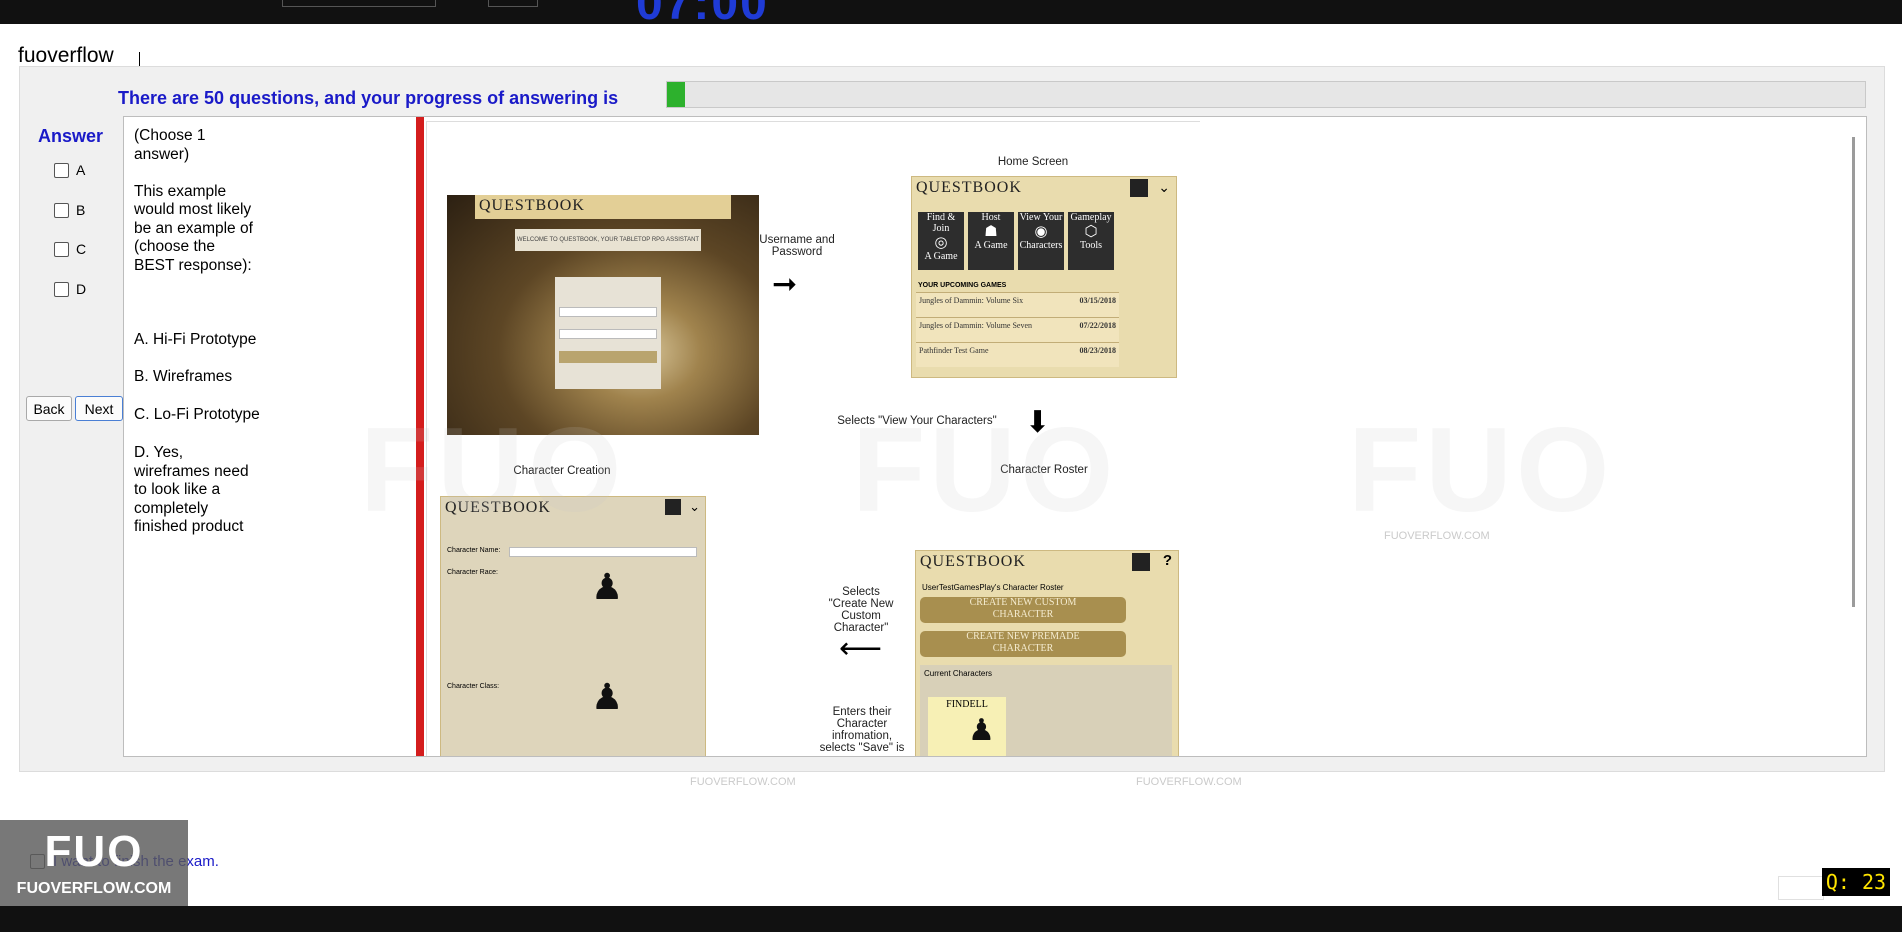  I want to click on tile-gameplay: Gameplay ⬡ Tools, so click(1091, 241).